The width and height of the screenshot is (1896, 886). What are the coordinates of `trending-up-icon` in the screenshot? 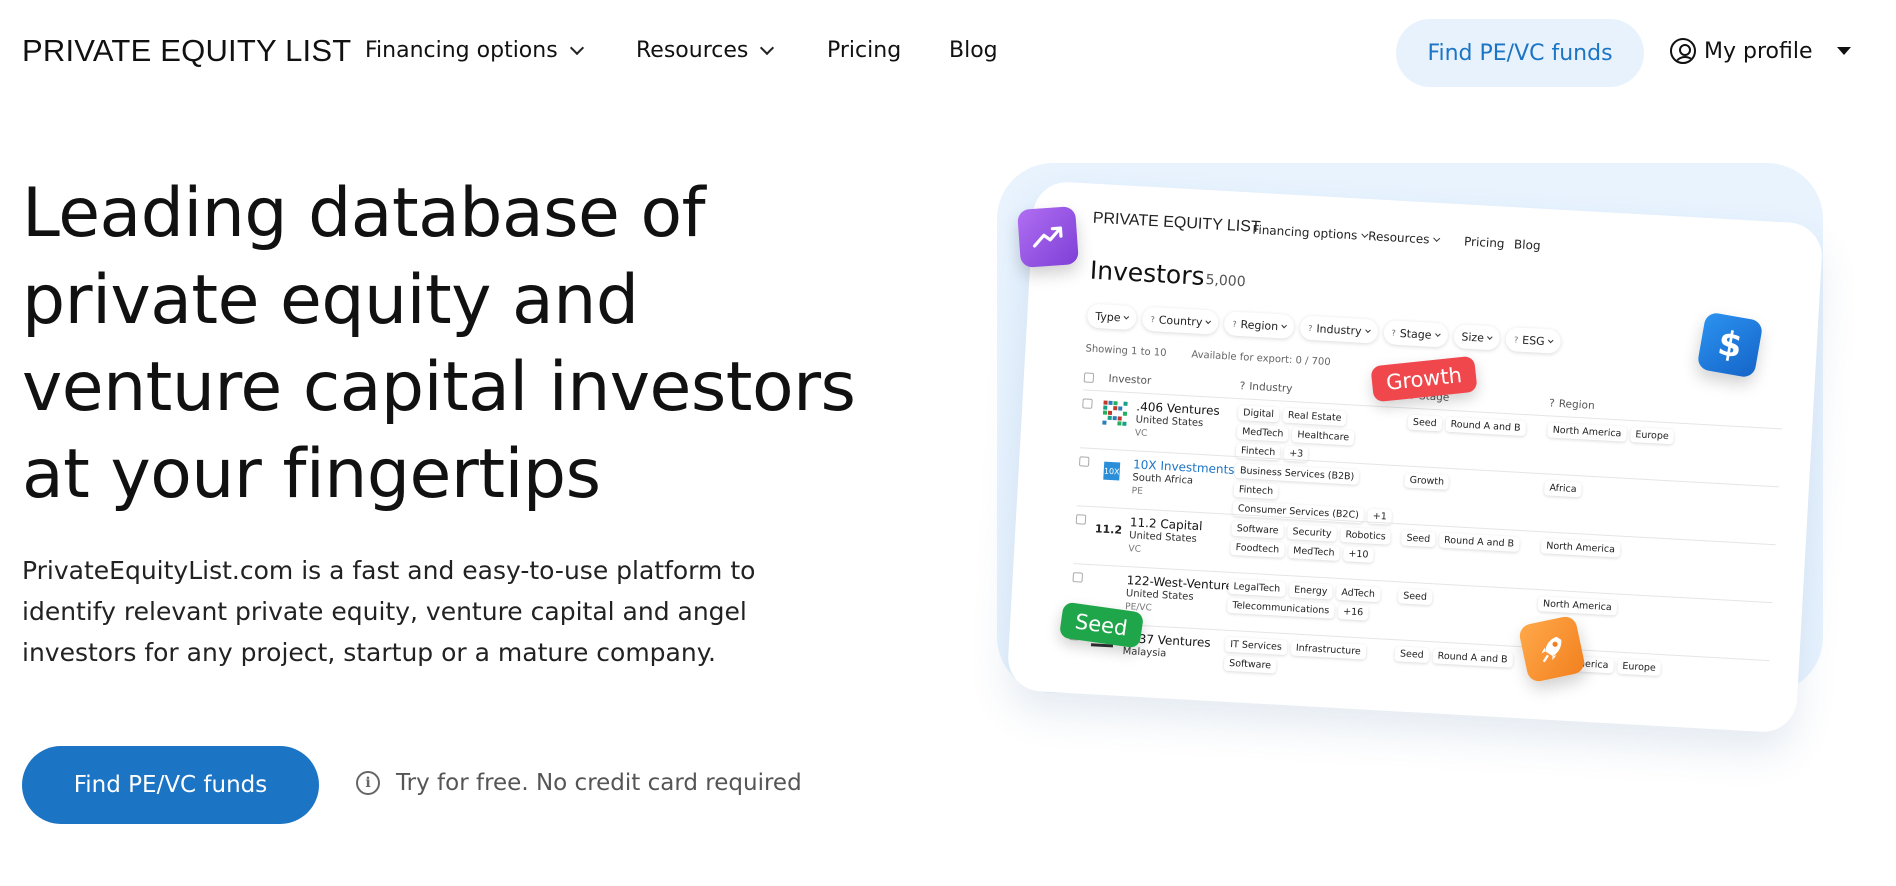 It's located at (1048, 237).